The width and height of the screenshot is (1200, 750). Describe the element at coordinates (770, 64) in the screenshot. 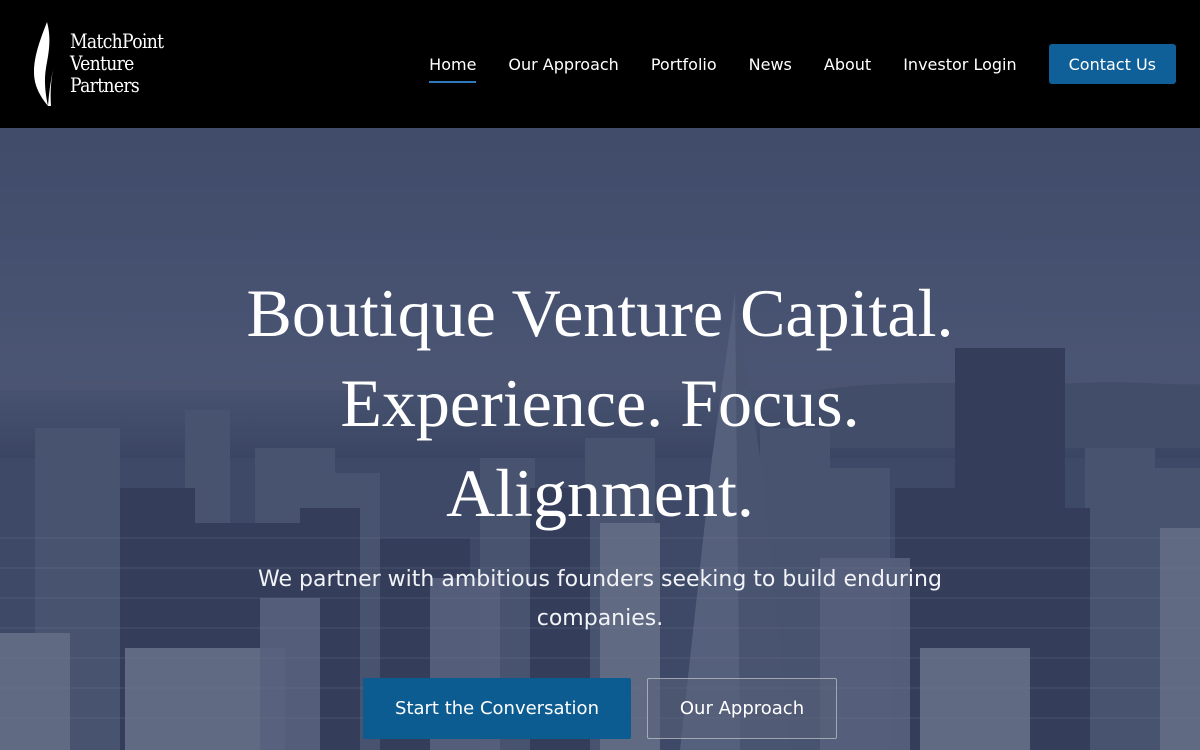

I see `nav-news: News` at that location.